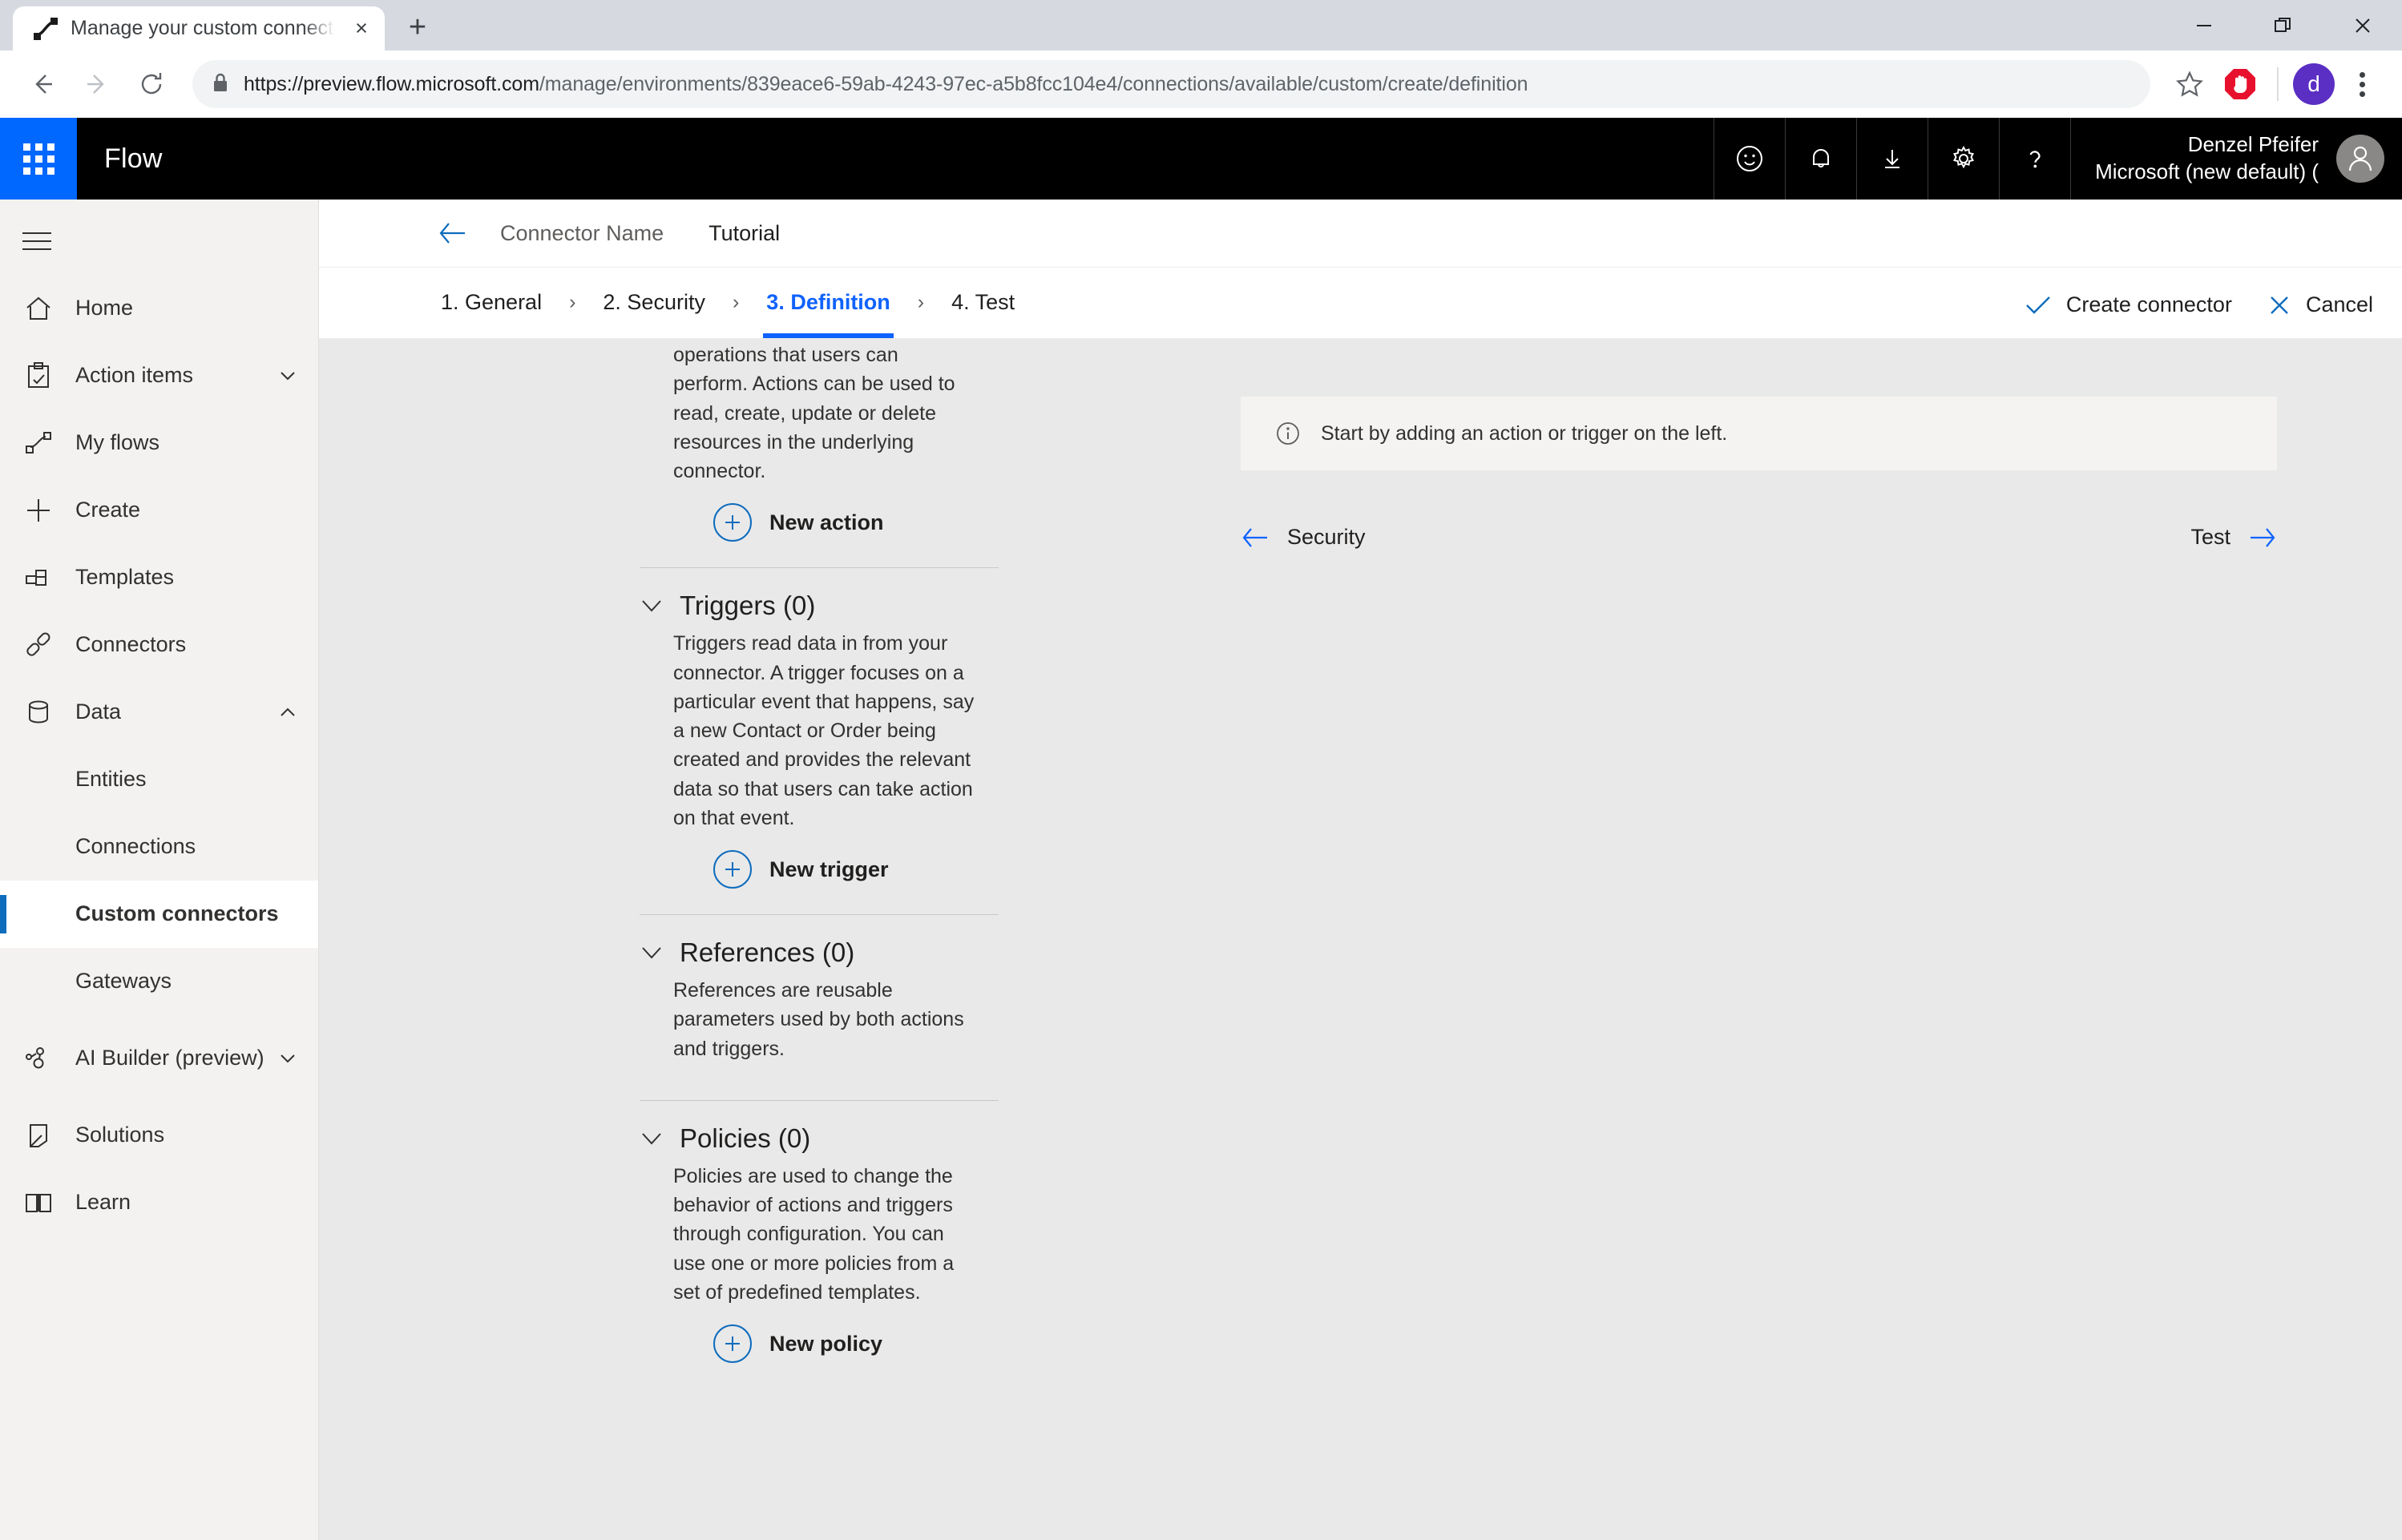 The height and width of the screenshot is (1540, 2402). I want to click on user-account-menu: Denzel Pfeifer Microsoft (new default) (, so click(2236, 159).